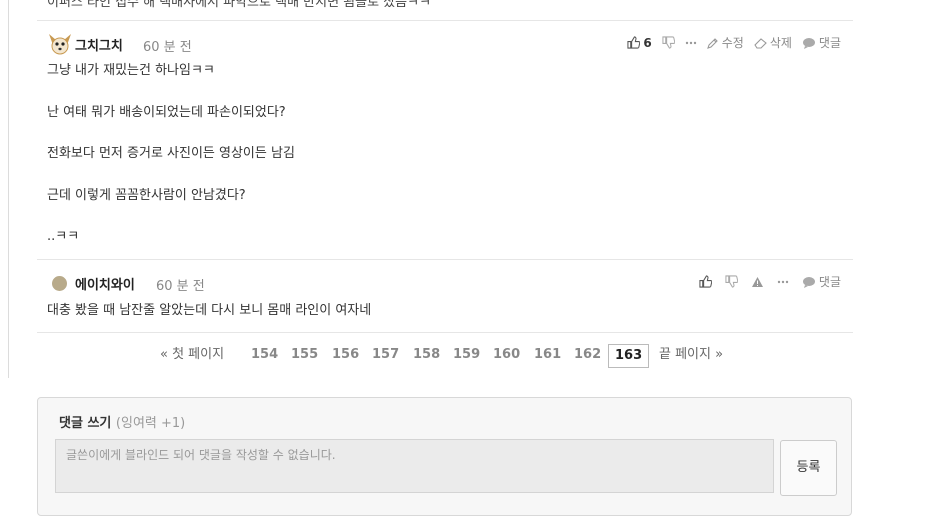 This screenshot has height=531, width=942. I want to click on like-button, so click(705, 281).